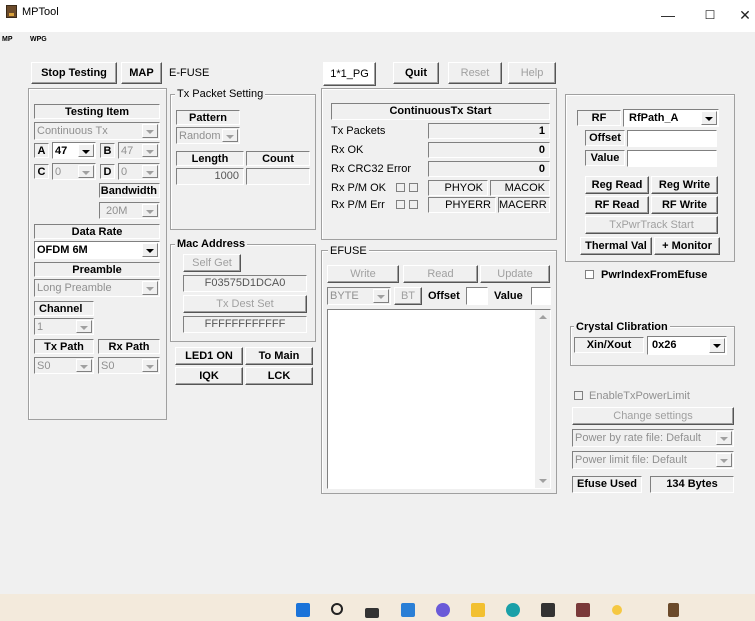 This screenshot has height=621, width=755. What do you see at coordinates (443, 610) in the screenshot?
I see `chat-icon` at bounding box center [443, 610].